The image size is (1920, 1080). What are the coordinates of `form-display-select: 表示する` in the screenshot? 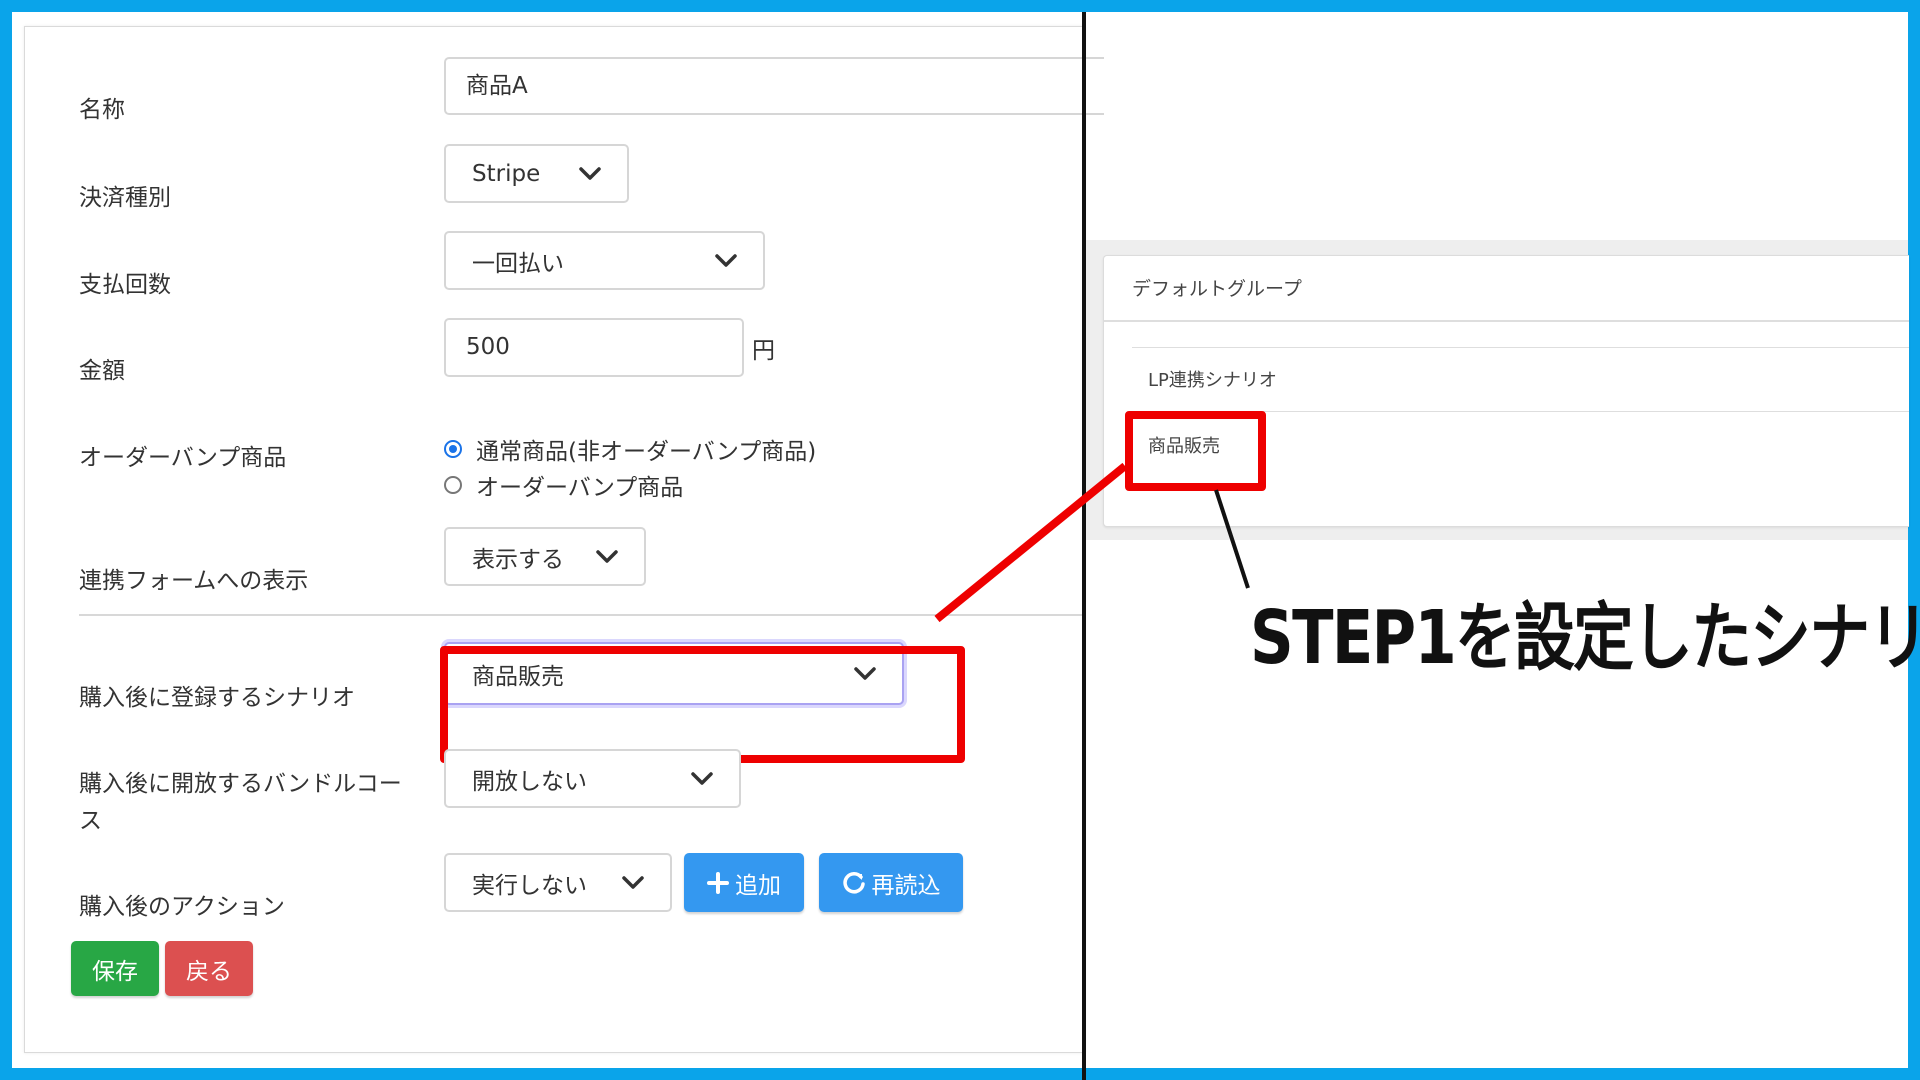 It's located at (545, 556).